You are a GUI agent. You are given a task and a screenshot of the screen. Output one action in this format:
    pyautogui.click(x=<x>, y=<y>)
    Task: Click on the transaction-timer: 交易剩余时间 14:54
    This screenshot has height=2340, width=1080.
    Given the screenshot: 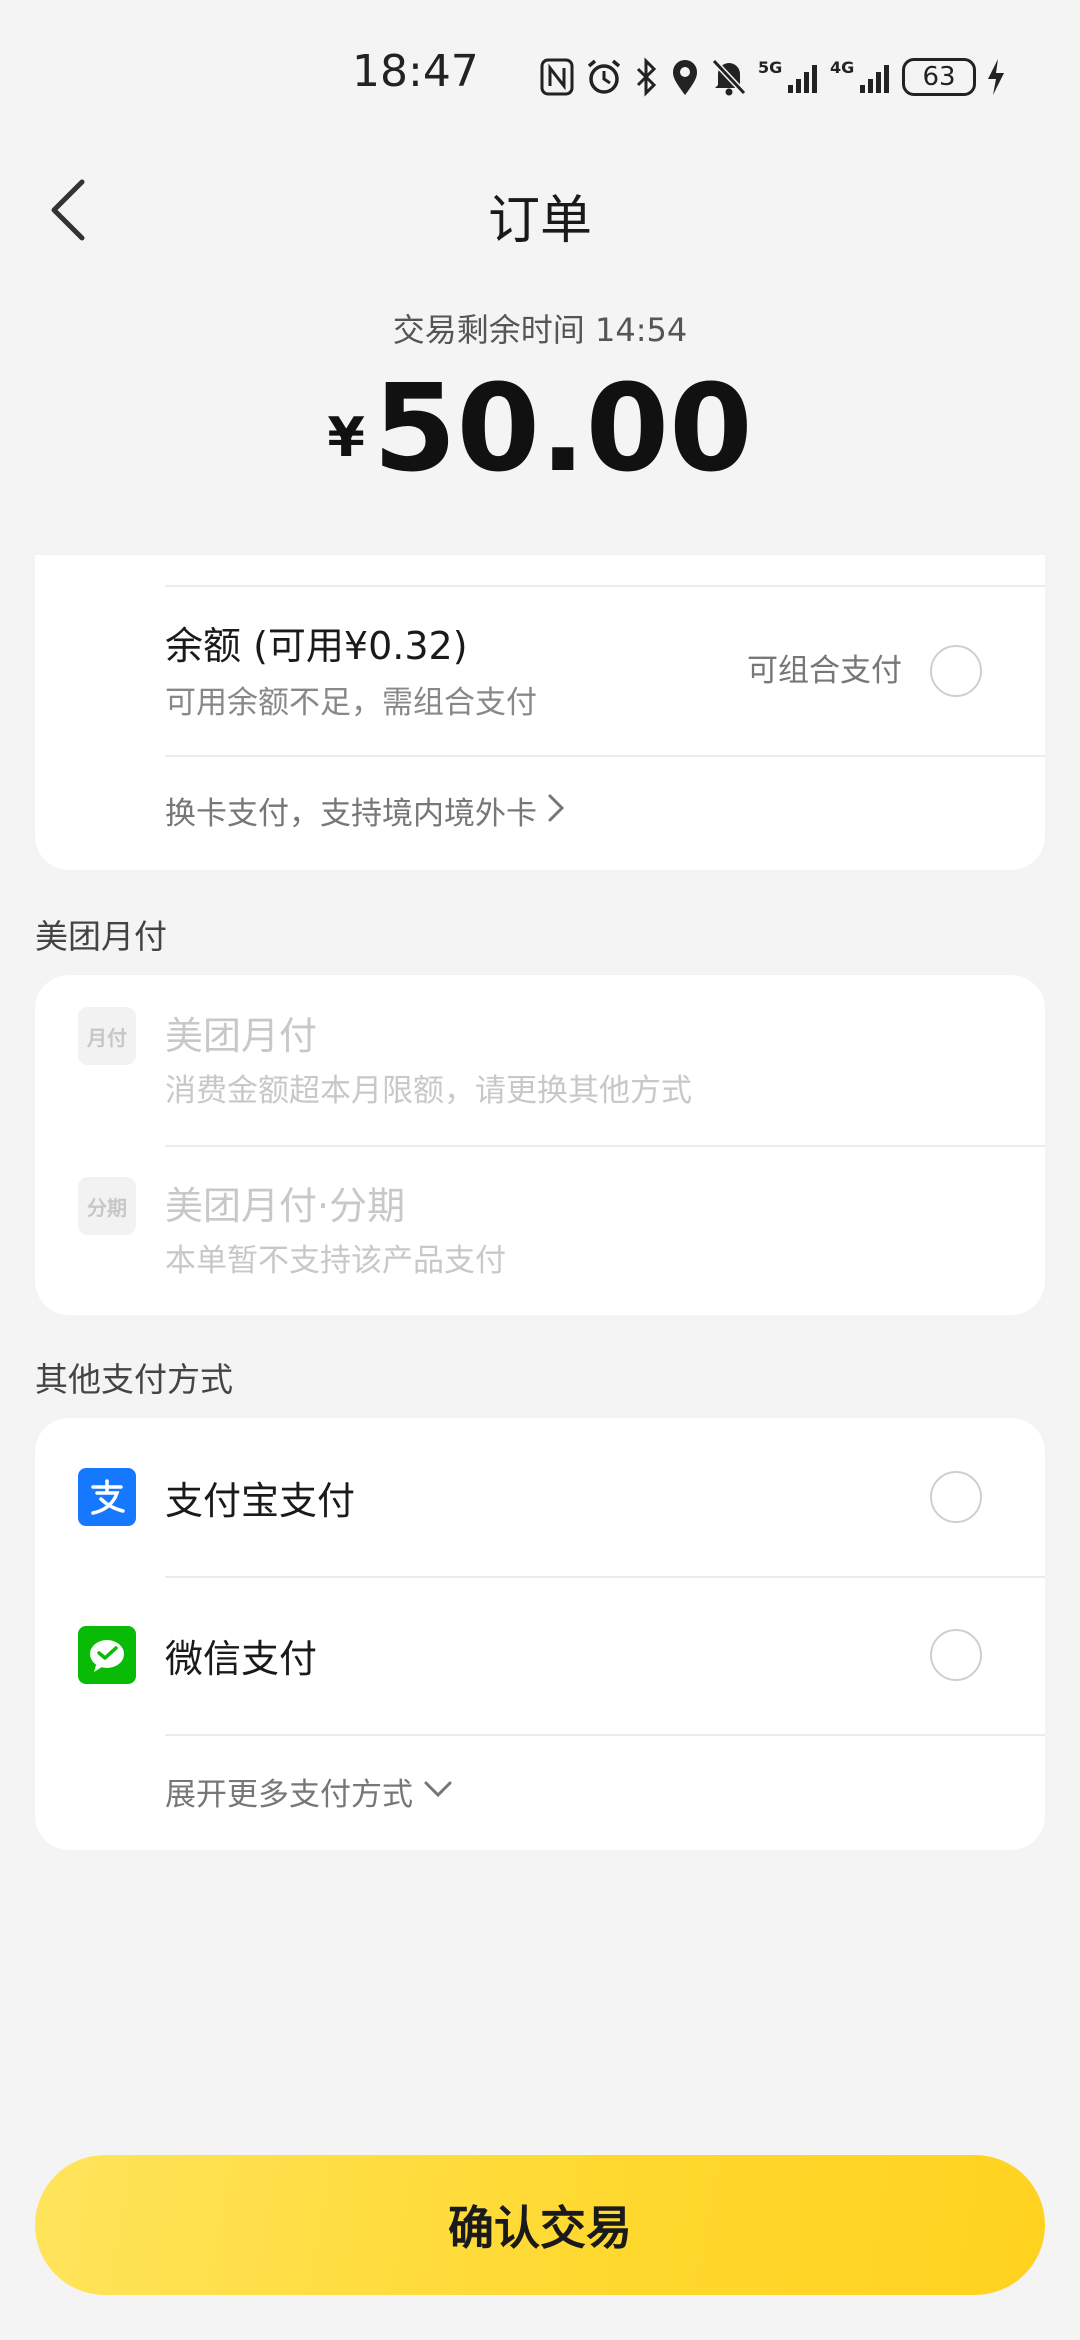 What is the action you would take?
    pyautogui.click(x=540, y=330)
    